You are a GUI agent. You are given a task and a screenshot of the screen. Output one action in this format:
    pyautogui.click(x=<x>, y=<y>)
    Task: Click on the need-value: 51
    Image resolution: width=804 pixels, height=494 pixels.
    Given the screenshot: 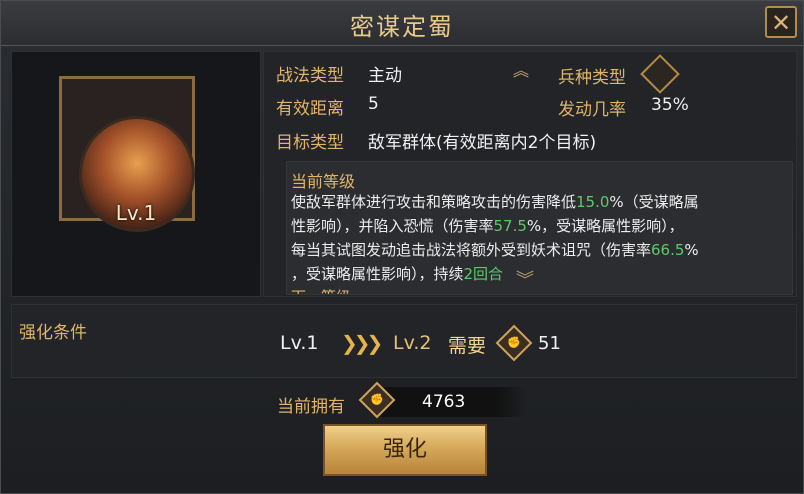 What is the action you would take?
    pyautogui.click(x=549, y=343)
    